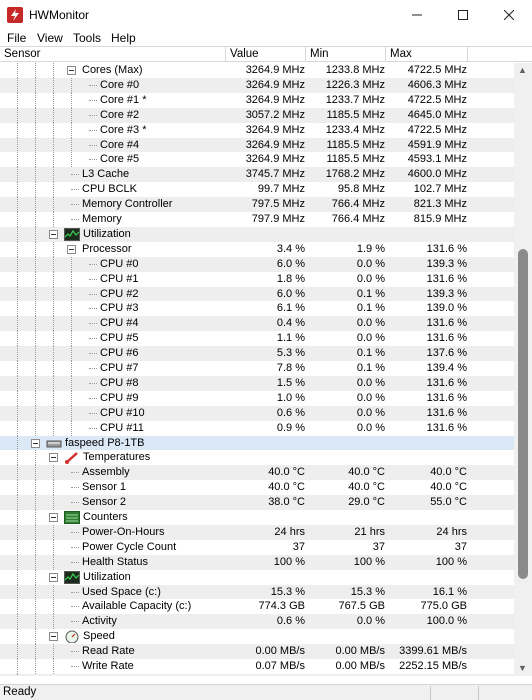 The width and height of the screenshot is (532, 700). I want to click on sensor-row: Write Rate 0.07 MB/s 0.00 MB/s 2252.15 MB/s, so click(257, 666).